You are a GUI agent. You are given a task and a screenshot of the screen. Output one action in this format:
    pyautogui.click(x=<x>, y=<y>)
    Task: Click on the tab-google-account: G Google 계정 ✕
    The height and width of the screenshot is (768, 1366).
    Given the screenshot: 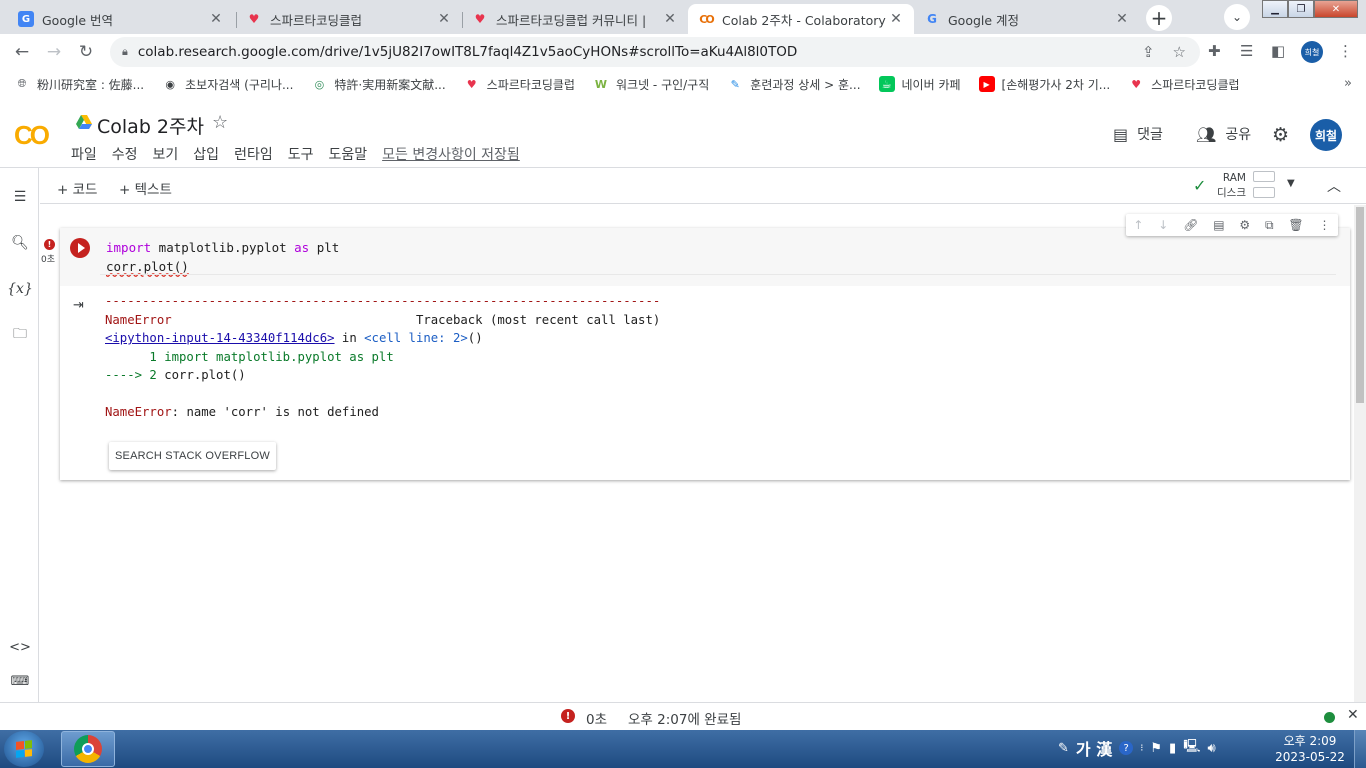 What is the action you would take?
    pyautogui.click(x=1027, y=19)
    